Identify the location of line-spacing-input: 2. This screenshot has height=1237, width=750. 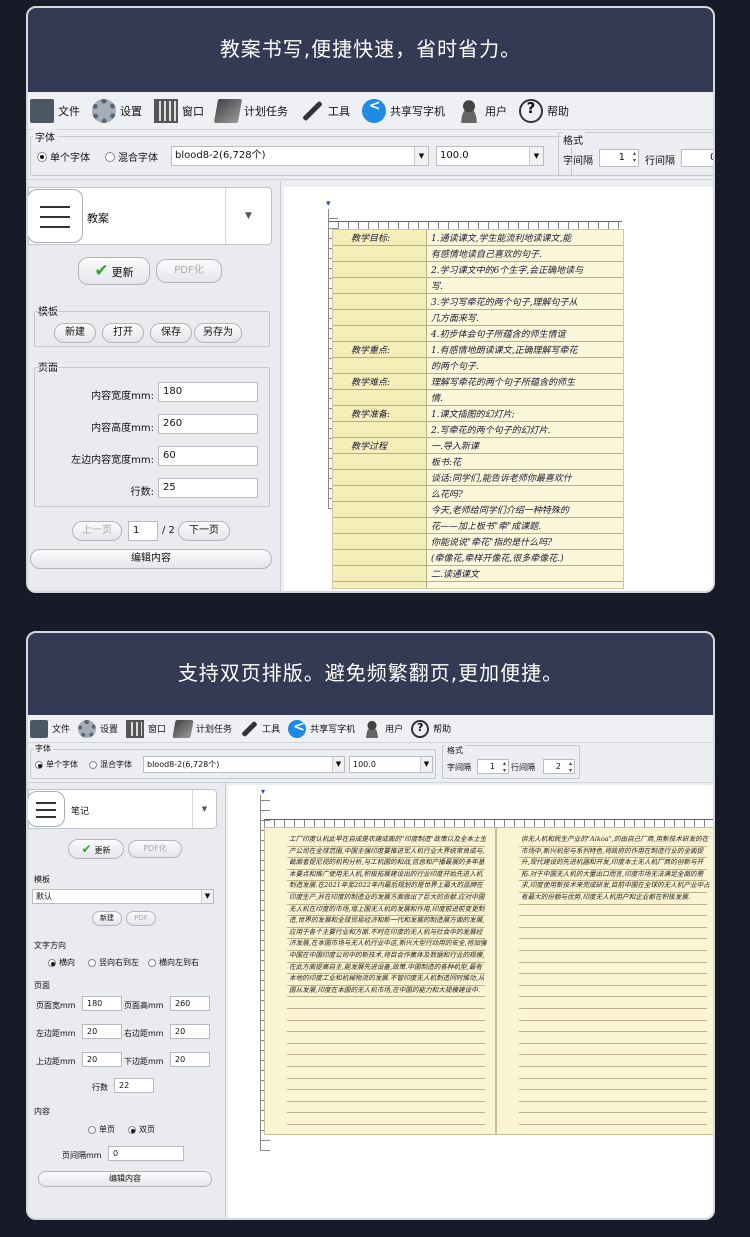
(559, 766).